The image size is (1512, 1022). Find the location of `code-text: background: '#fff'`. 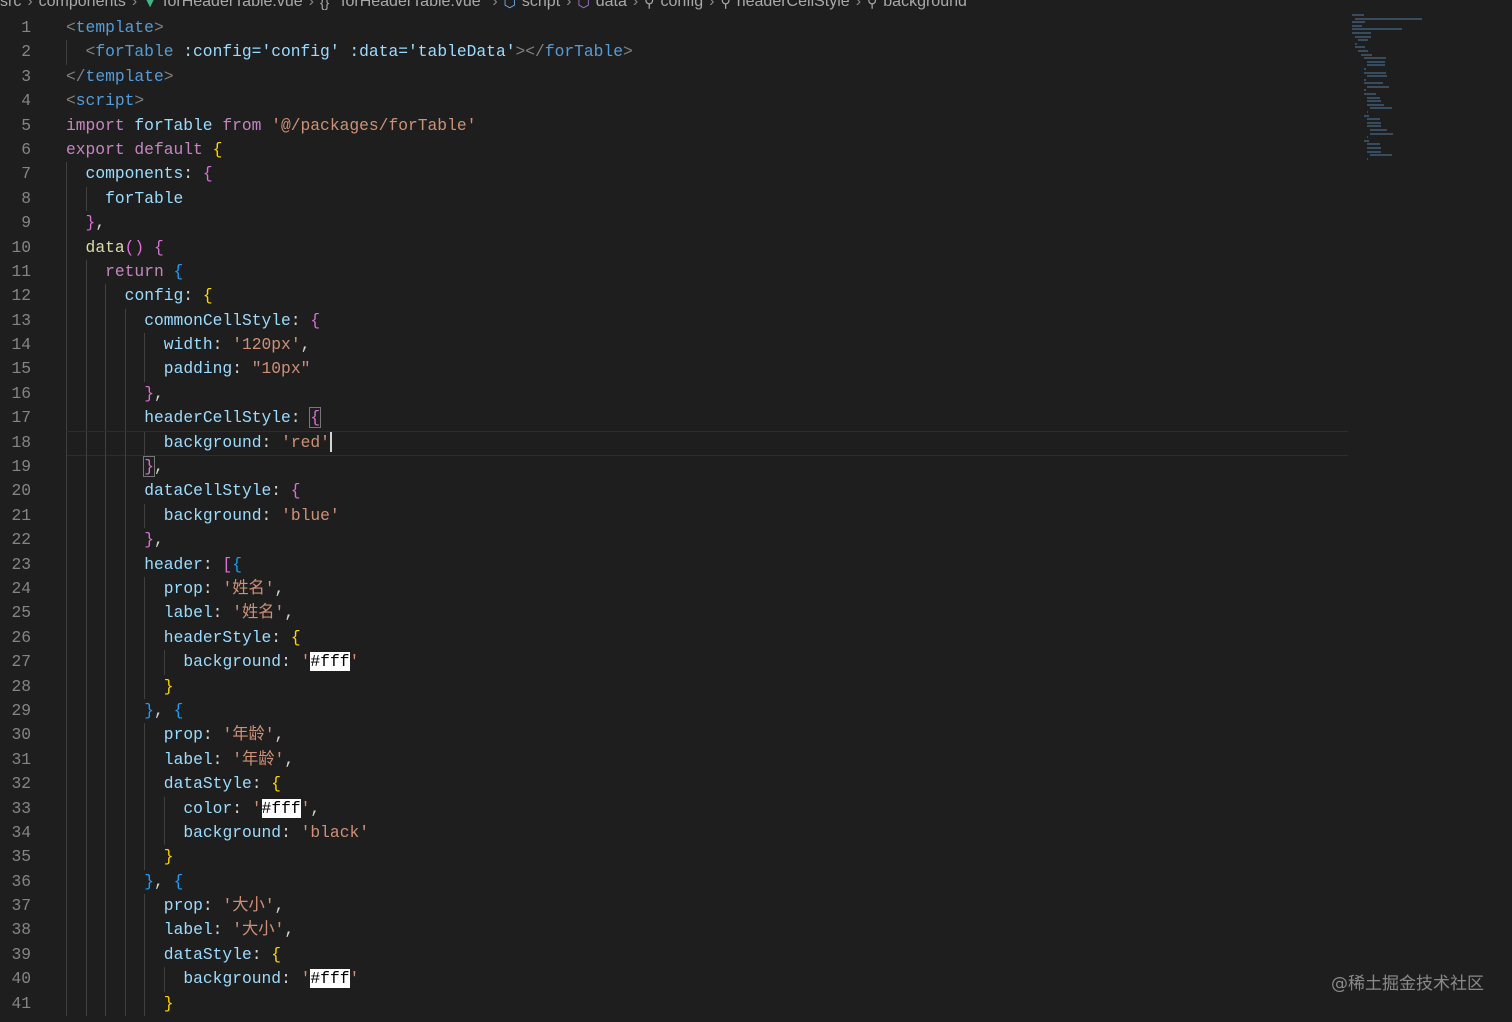

code-text: background: '#fff' is located at coordinates (271, 979).